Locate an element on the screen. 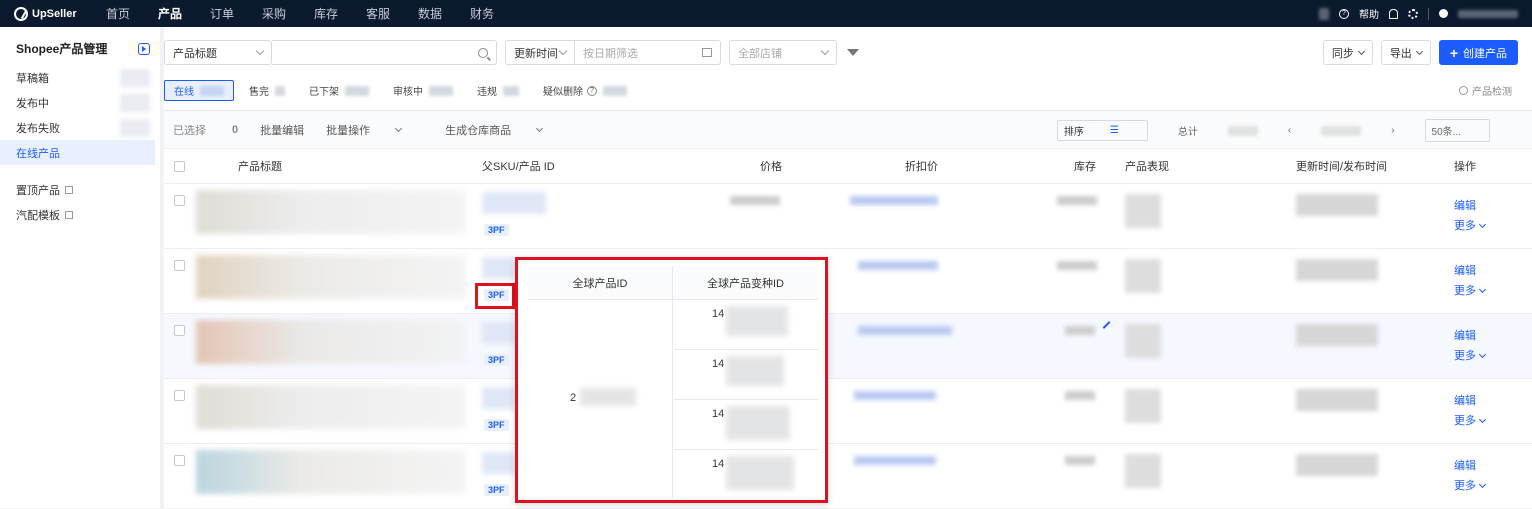  time-value is located at coordinates (1337, 205).